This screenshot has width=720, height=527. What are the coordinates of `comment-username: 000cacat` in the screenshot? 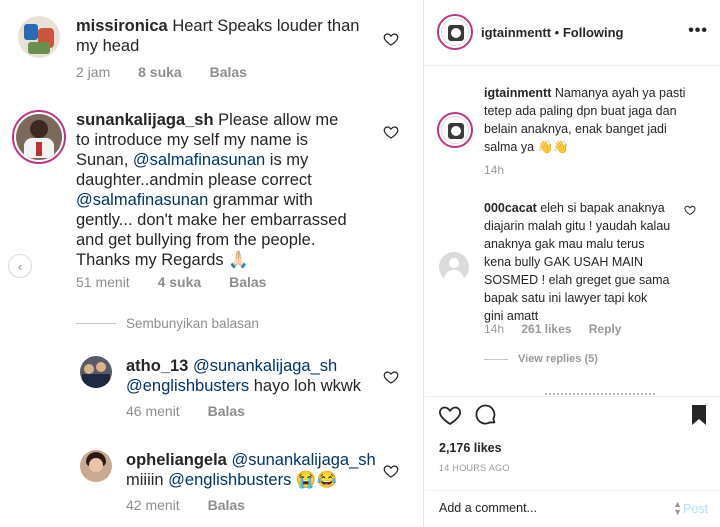 It's located at (510, 208).